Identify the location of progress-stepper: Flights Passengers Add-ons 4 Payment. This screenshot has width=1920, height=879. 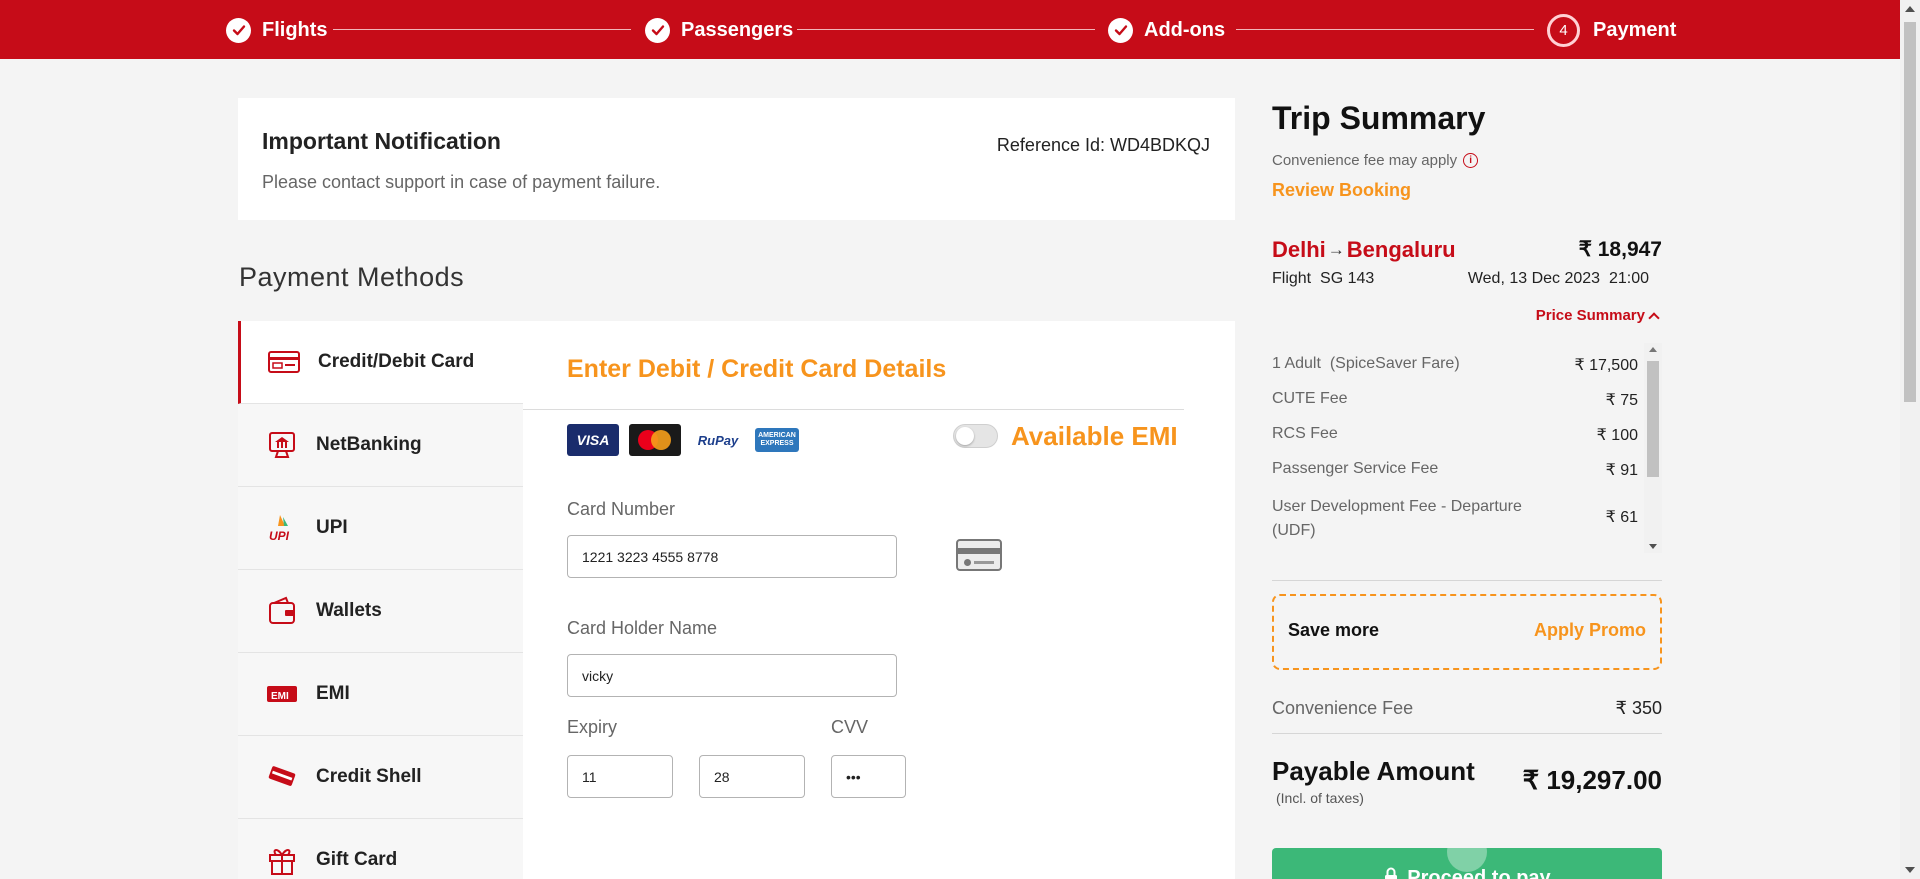
(950, 29).